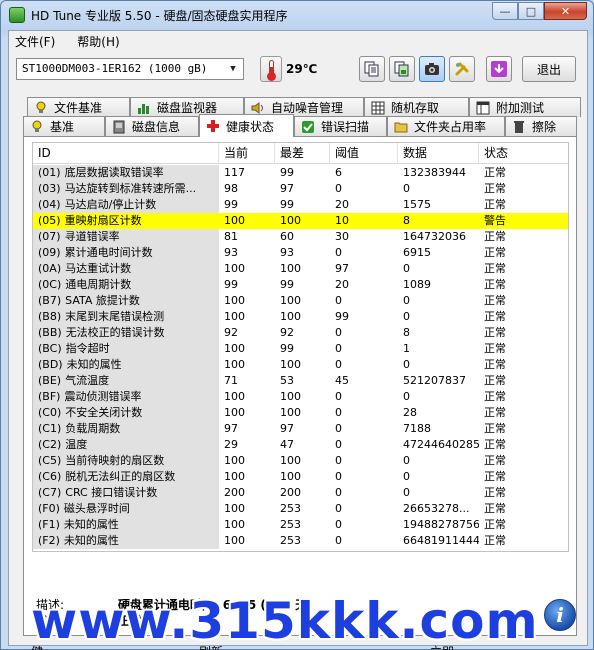 This screenshot has height=650, width=594. I want to click on table-row: (C7) CRC 接口错误计数 200 200 0 0 正常, so click(300, 493).